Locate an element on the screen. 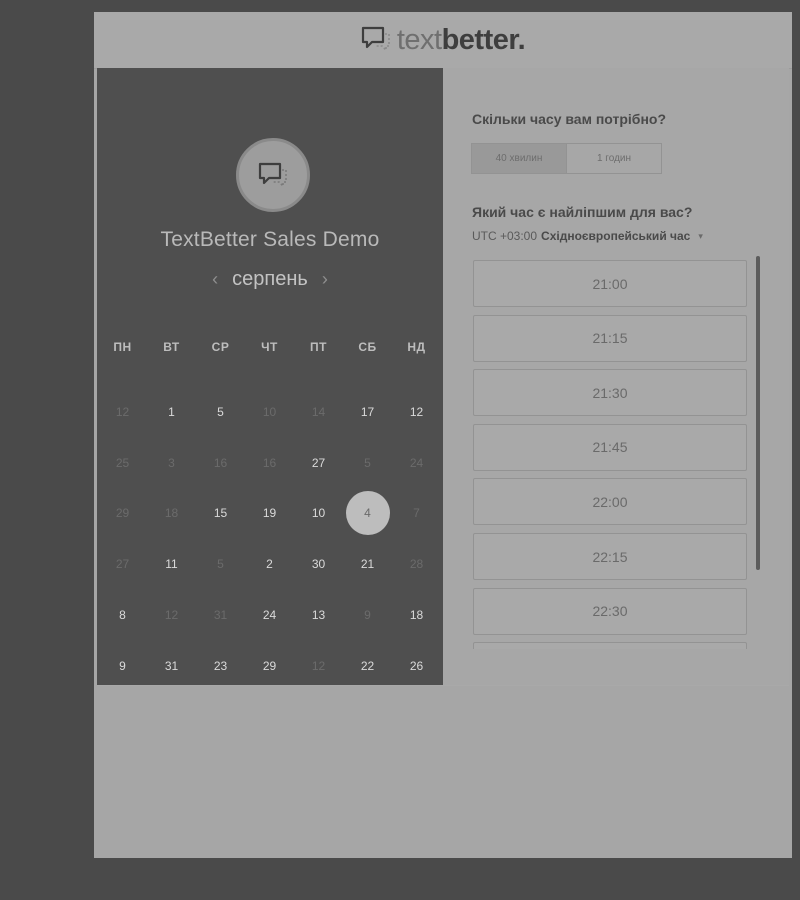 The height and width of the screenshot is (900, 800). time-slot-button is located at coordinates (610, 645).